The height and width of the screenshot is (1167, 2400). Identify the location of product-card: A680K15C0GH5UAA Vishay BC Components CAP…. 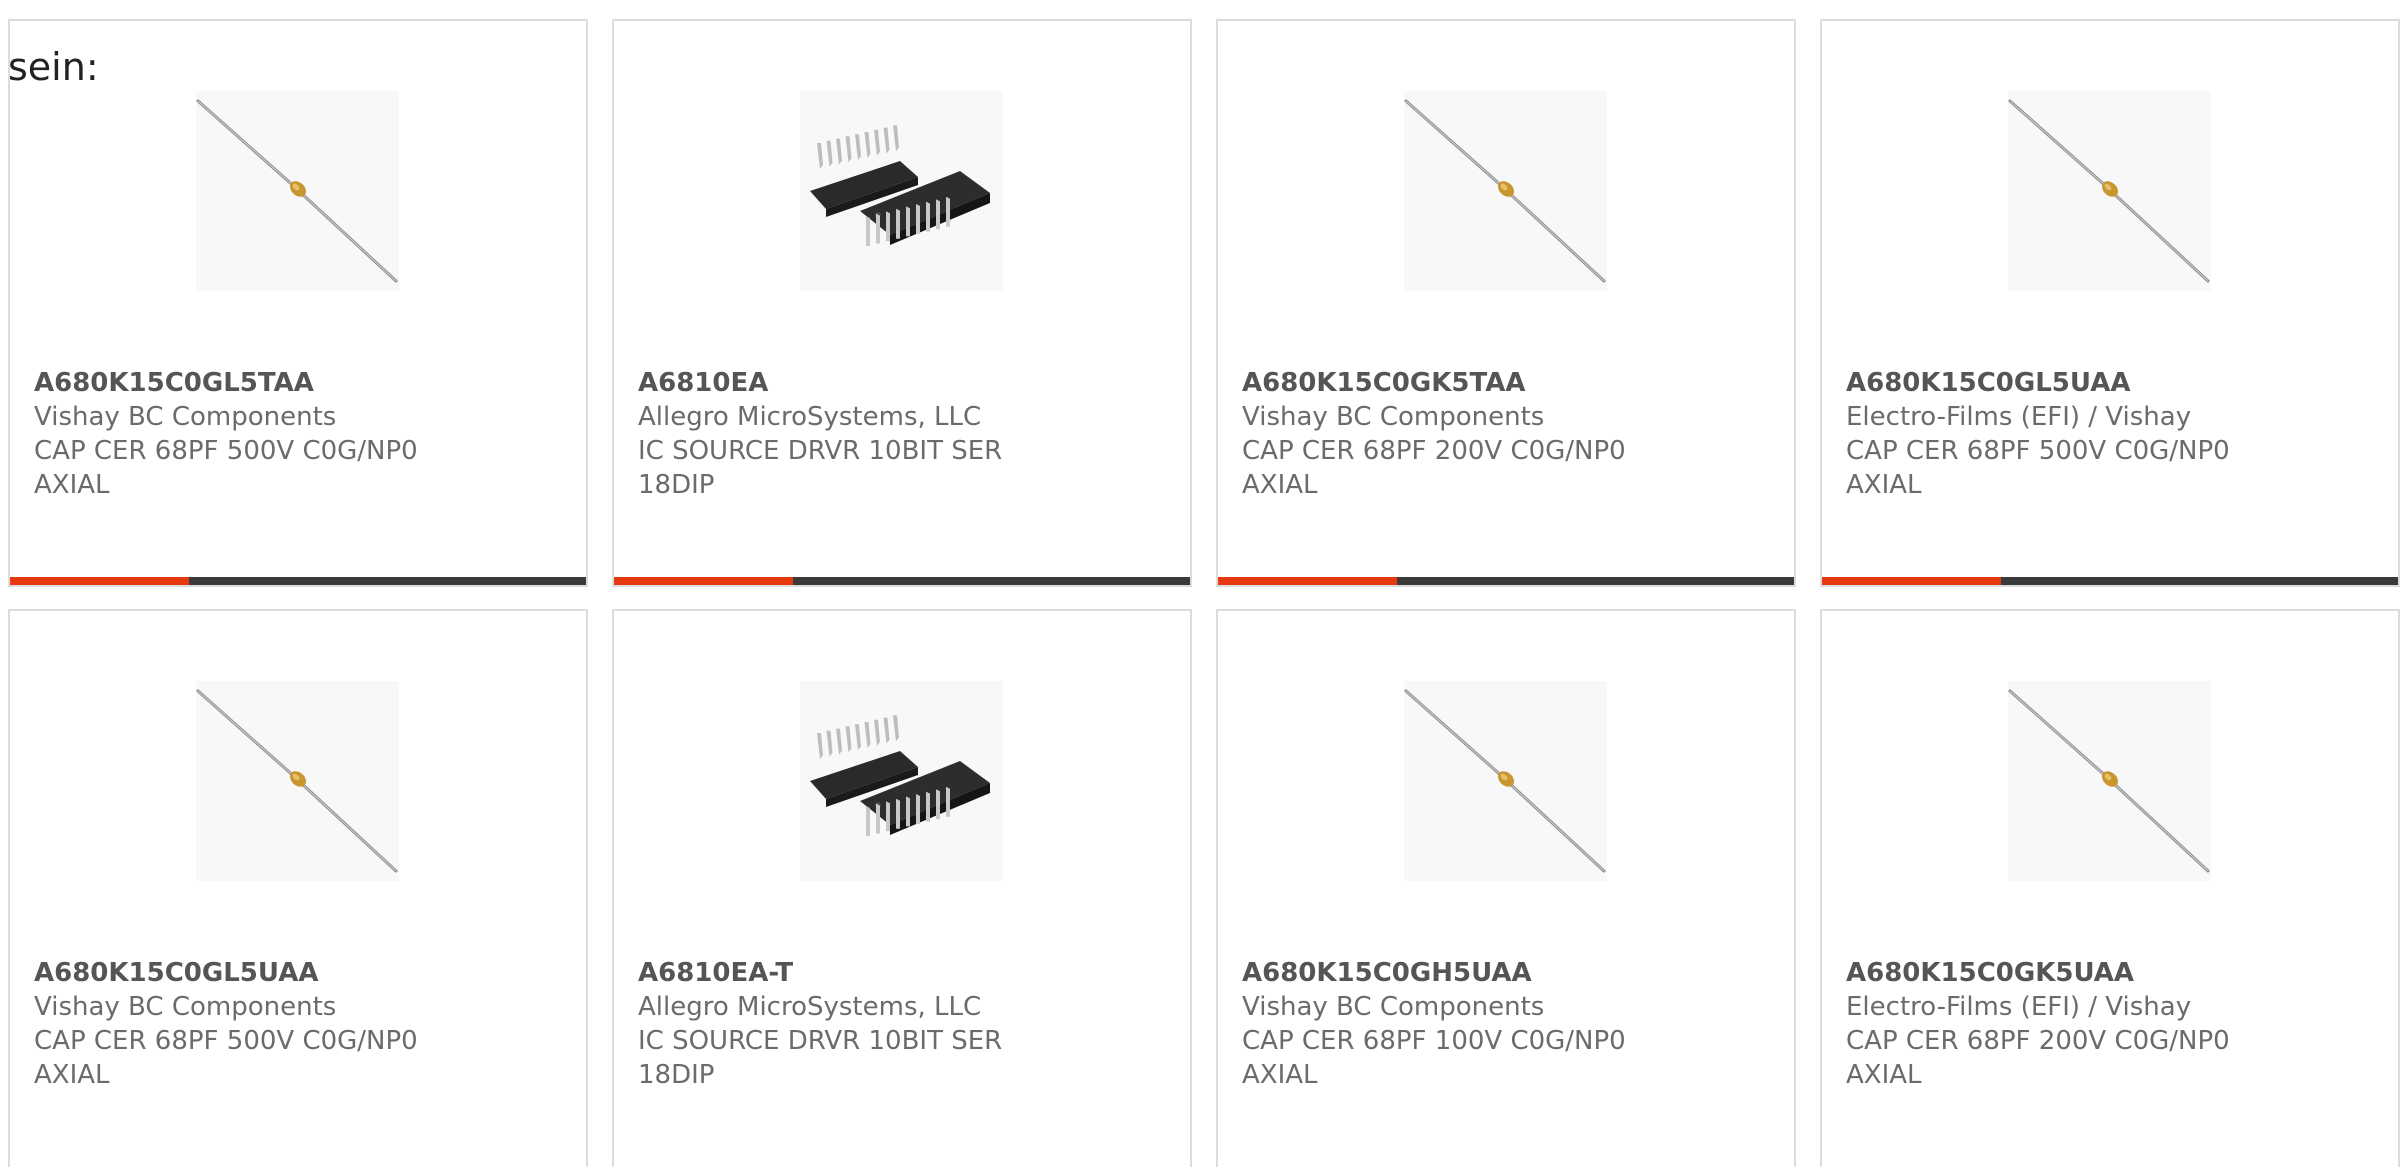
(1506, 888).